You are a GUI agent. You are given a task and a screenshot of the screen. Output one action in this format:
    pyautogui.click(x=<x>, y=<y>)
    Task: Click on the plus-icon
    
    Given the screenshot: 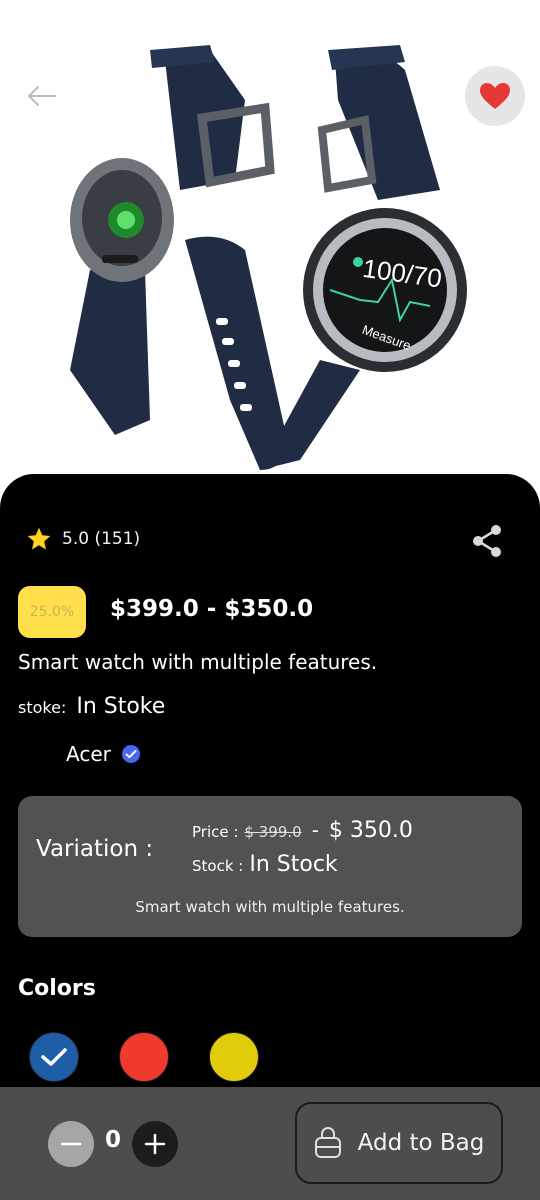 What is the action you would take?
    pyautogui.click(x=155, y=1144)
    